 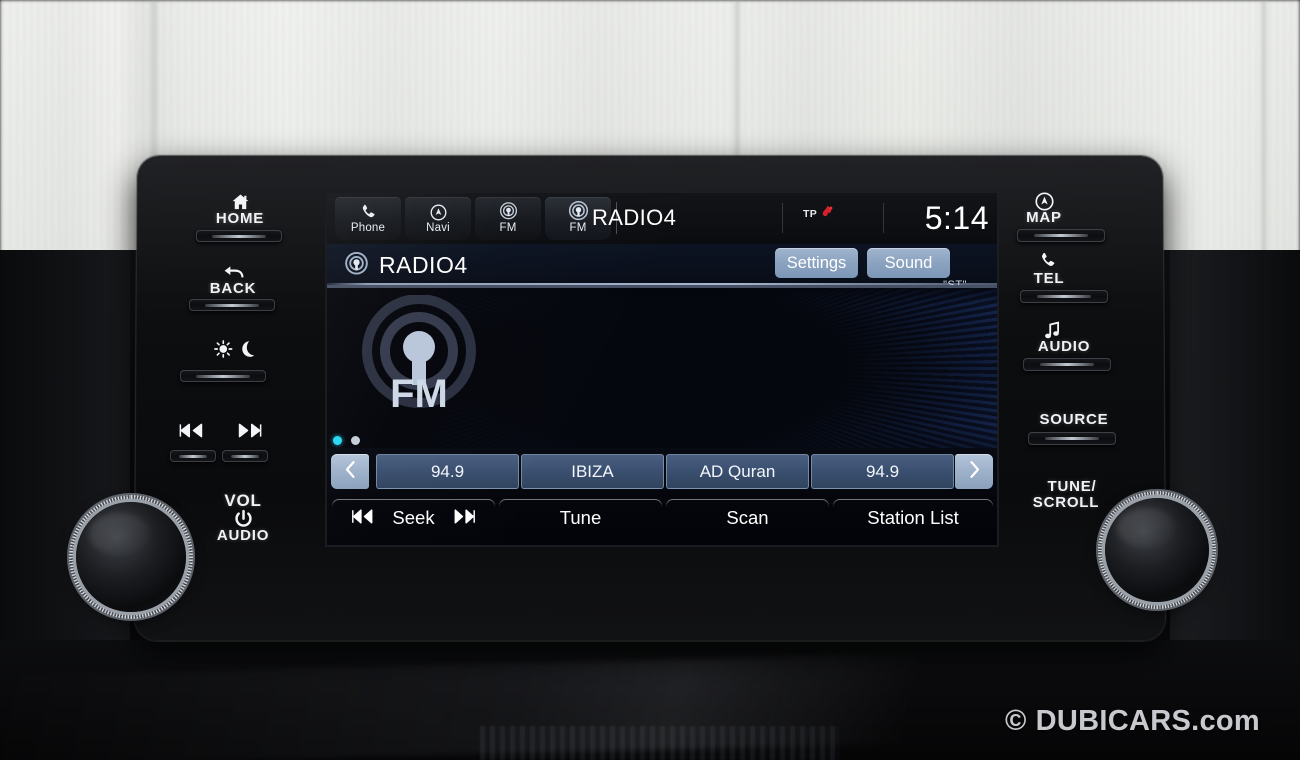 I want to click on preset-label: IBIZA, so click(x=592, y=471).